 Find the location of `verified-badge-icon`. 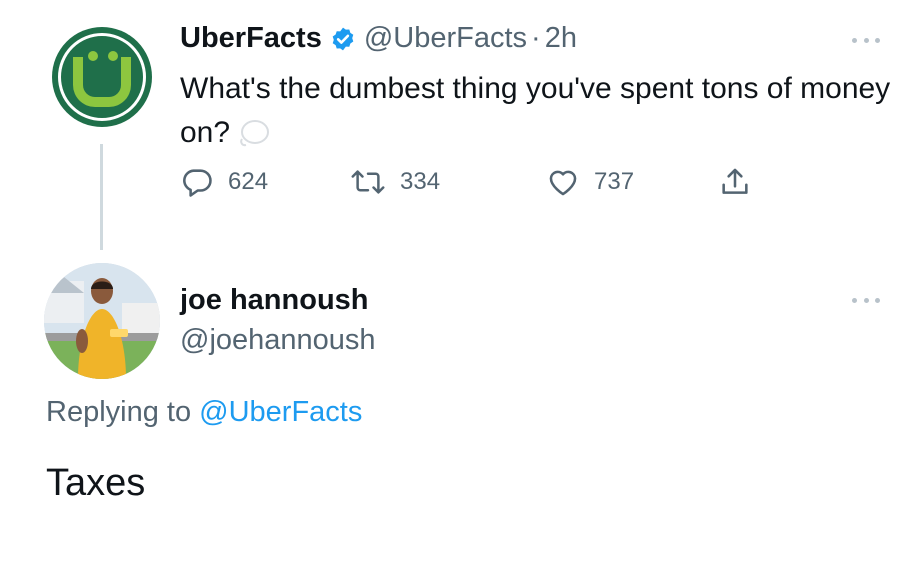

verified-badge-icon is located at coordinates (343, 38).